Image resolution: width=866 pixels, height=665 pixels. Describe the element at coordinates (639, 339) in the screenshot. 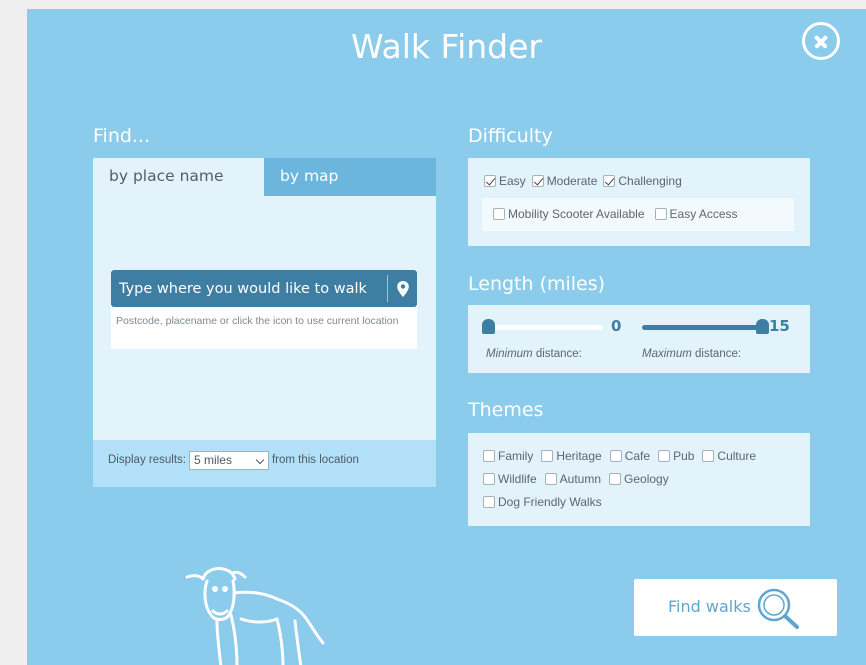

I see `length-card: 0 Minimum distance: 15 Maximum distance:` at that location.